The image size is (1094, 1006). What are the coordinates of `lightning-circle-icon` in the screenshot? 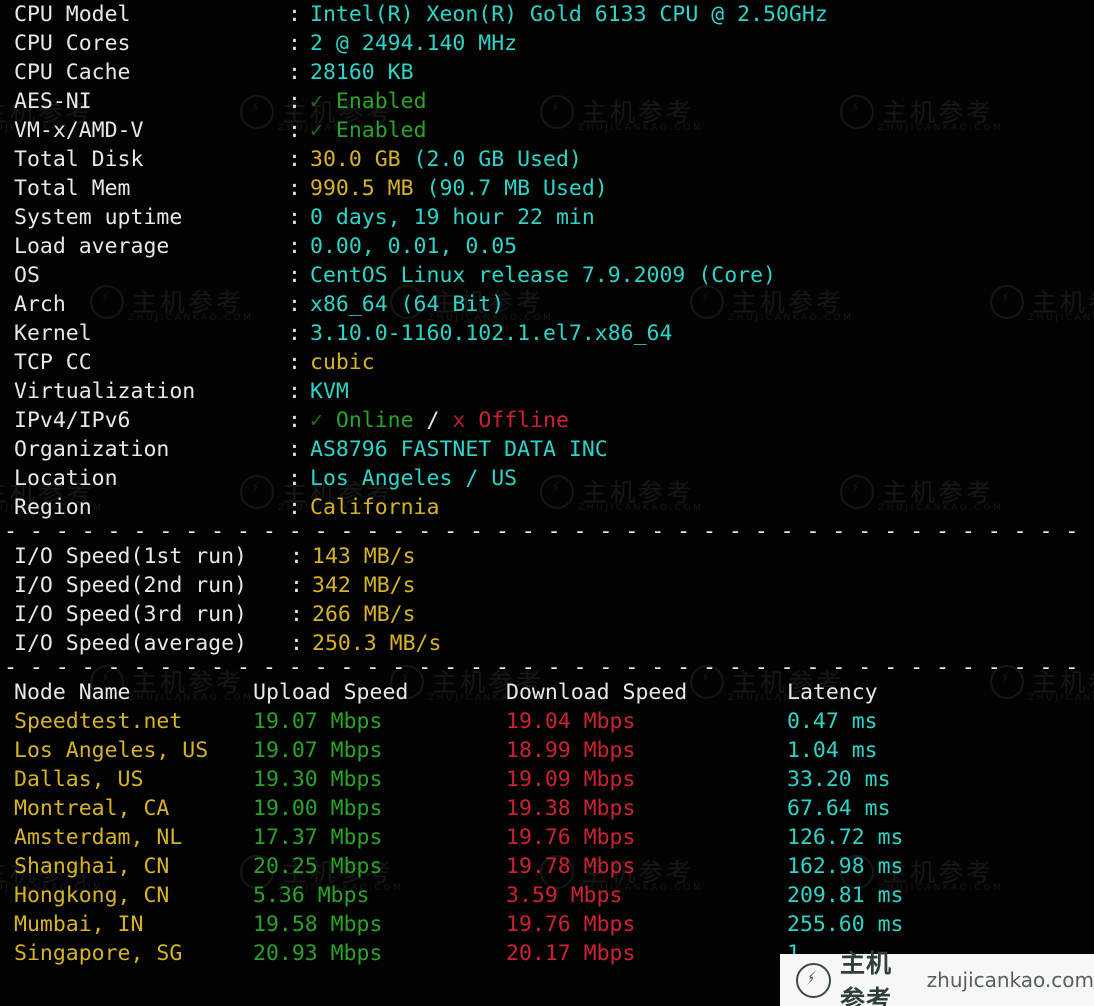 It's located at (813, 980).